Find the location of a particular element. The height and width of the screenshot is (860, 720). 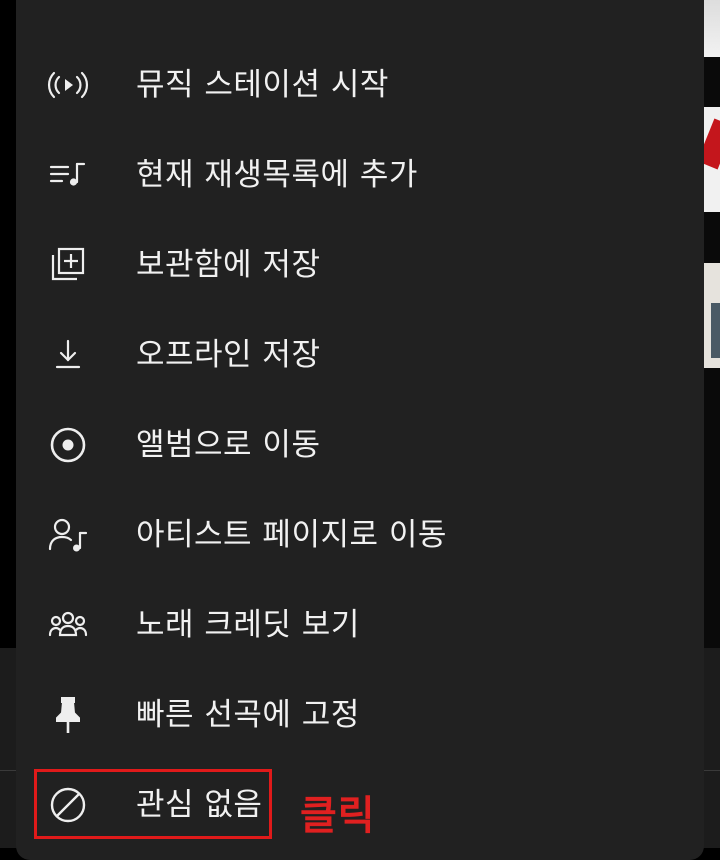

menu-item-label: 현재 재생목록에 추가 is located at coordinates (277, 175).